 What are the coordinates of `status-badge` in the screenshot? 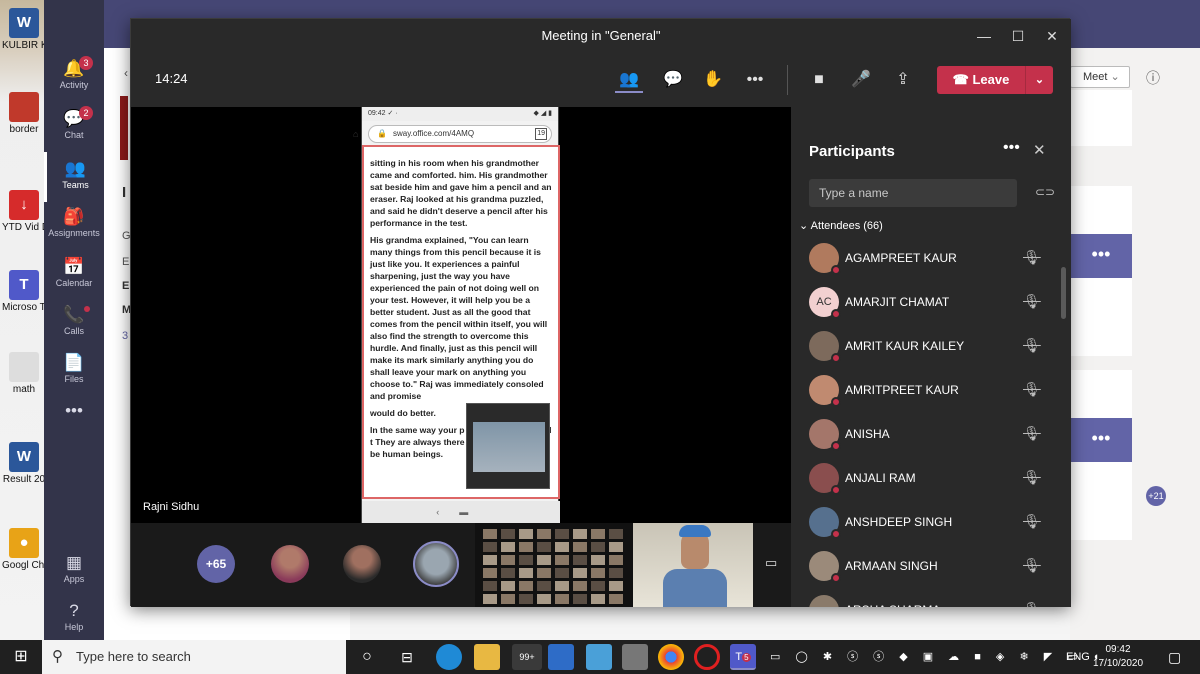 It's located at (836, 490).